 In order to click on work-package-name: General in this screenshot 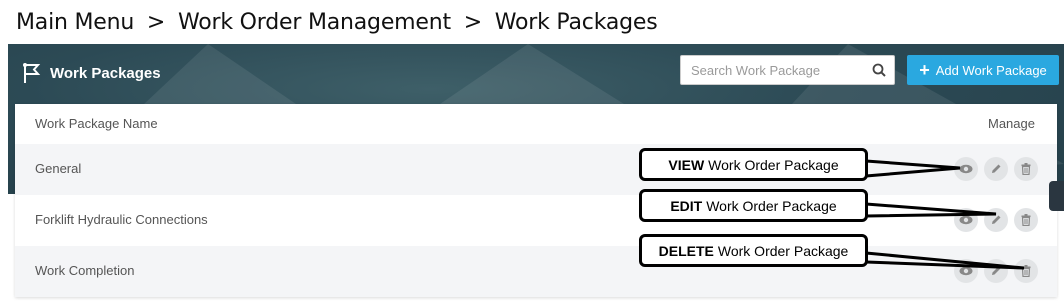, I will do `click(58, 168)`.